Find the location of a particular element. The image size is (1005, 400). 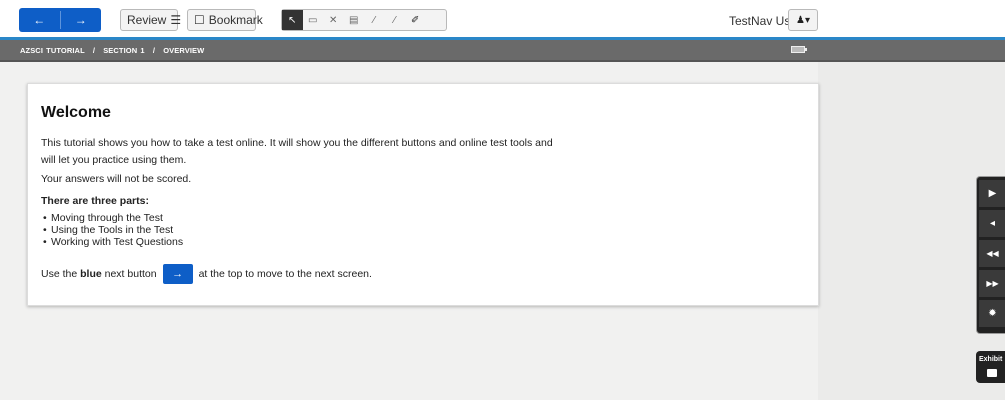

pen-tool: ✐ is located at coordinates (415, 20).